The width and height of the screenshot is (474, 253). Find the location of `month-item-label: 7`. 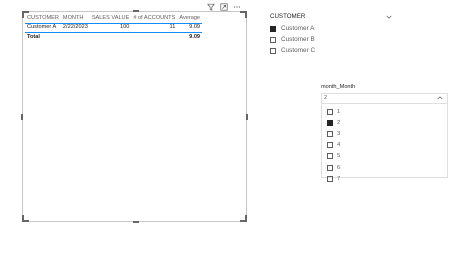

month-item-label: 7 is located at coordinates (339, 178).